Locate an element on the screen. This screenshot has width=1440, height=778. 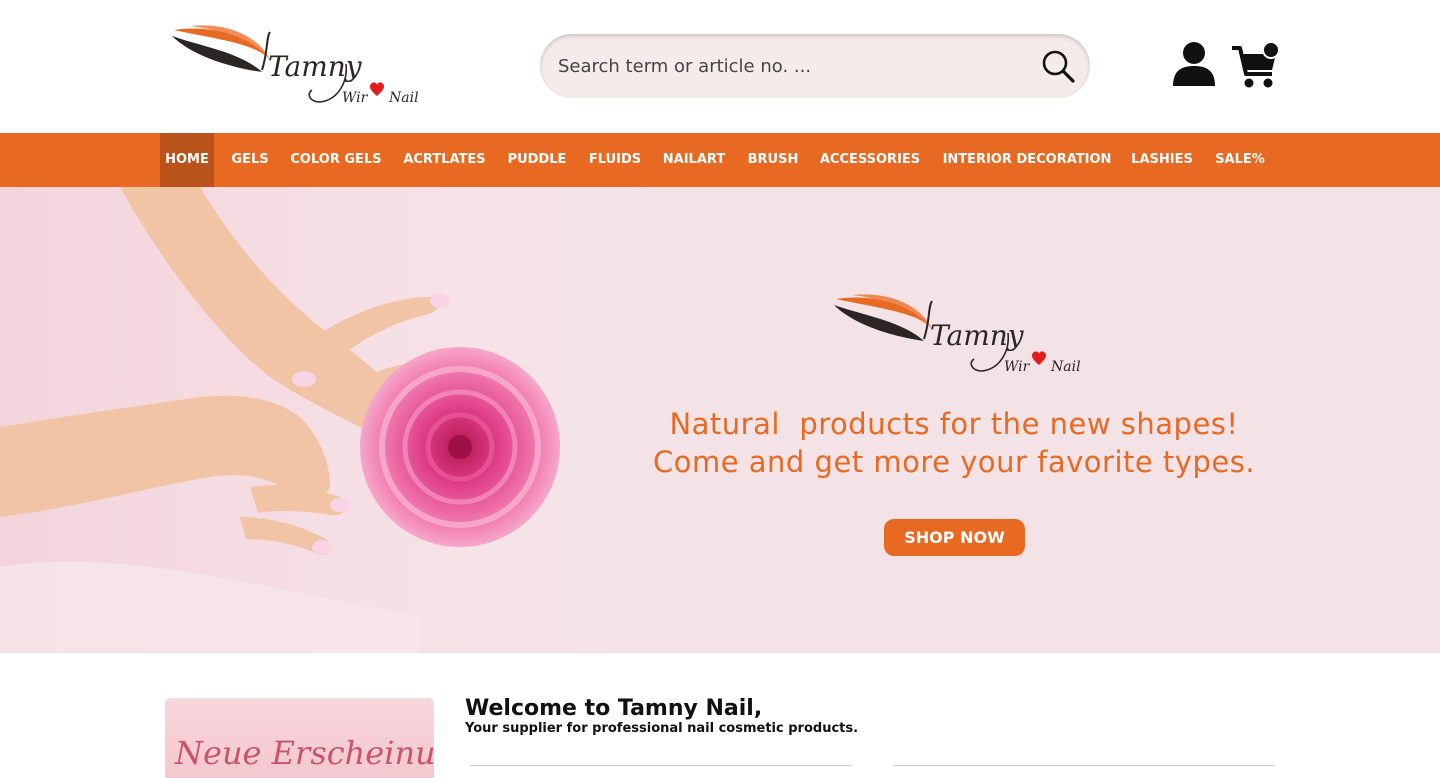
nav-item-accessories: ACCESSORIES is located at coordinates (870, 160).